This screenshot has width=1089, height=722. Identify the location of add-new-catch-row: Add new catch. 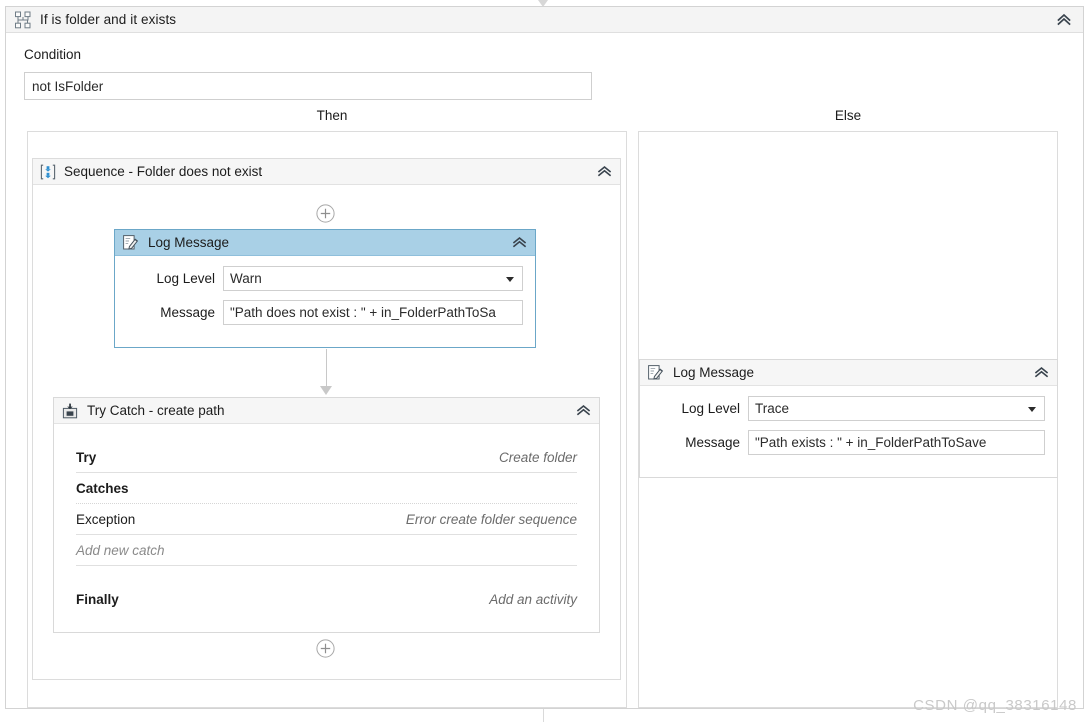
(326, 554).